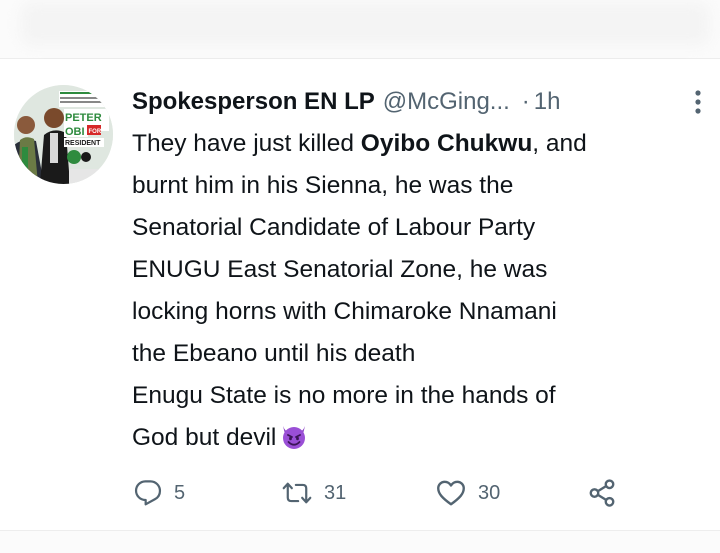  I want to click on share-button, so click(602, 493).